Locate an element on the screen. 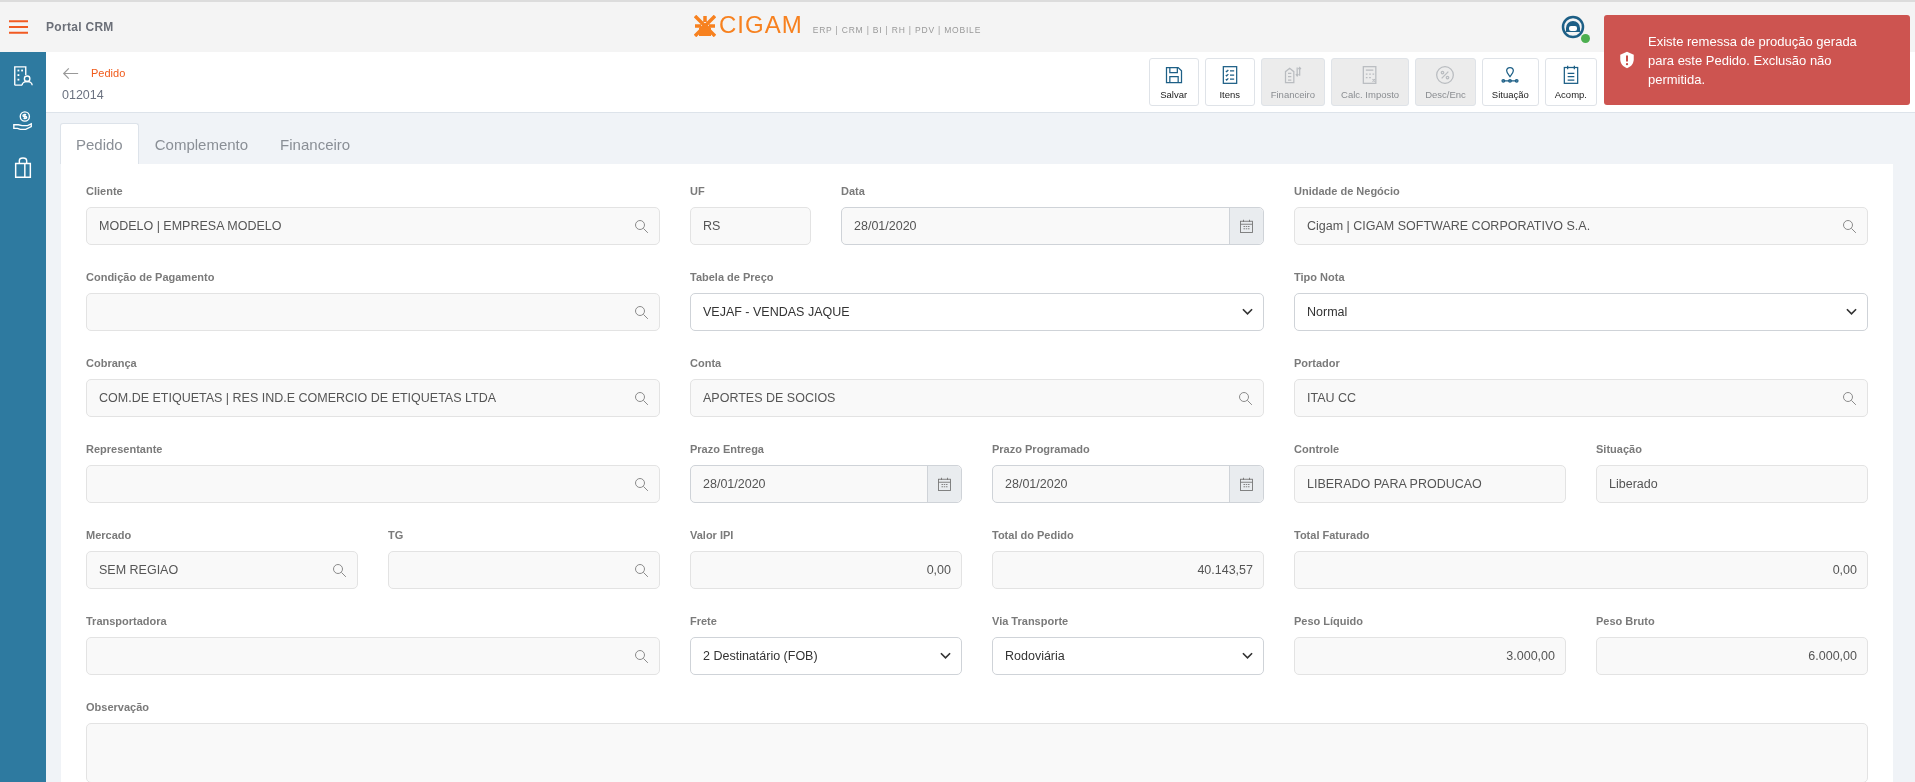 The image size is (1915, 782). text-field: RS is located at coordinates (750, 226).